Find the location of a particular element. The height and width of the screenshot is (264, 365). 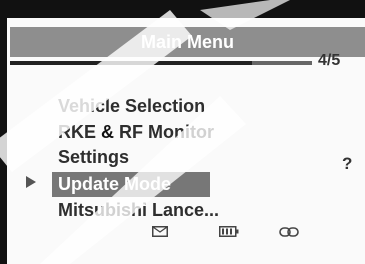

menu-item-label: Update Mode is located at coordinates (115, 184).